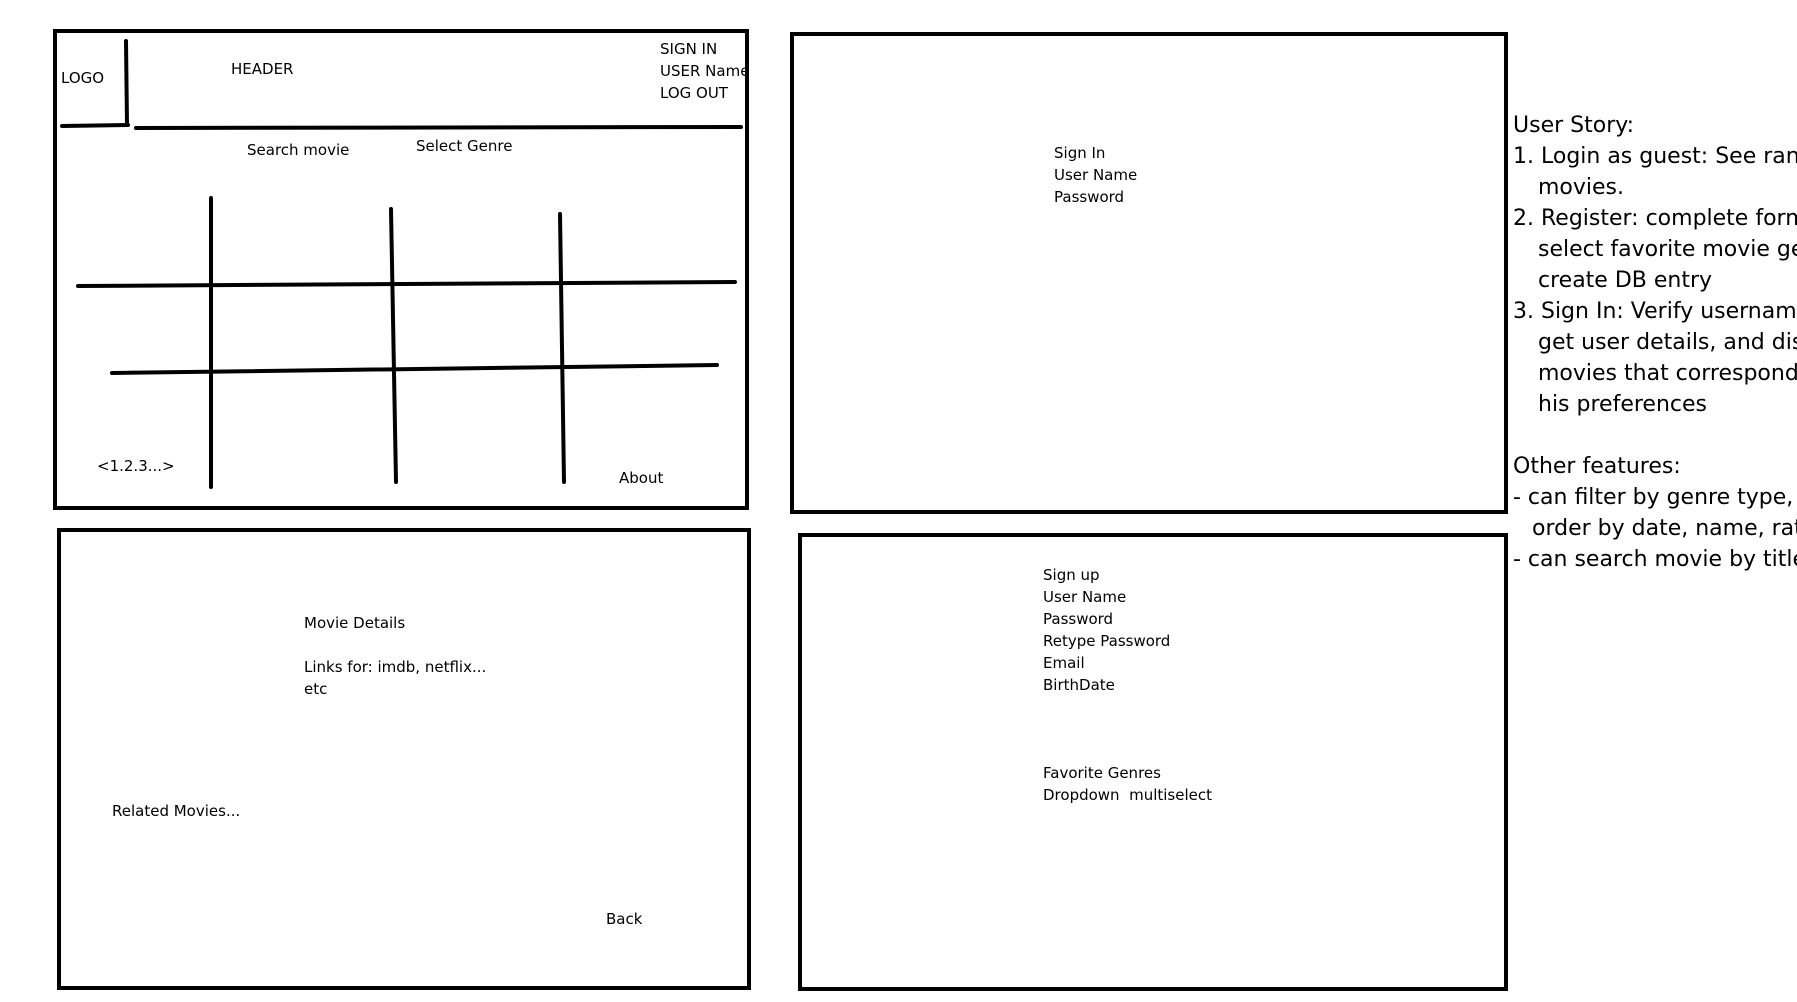 This screenshot has height=1002, width=1797. I want to click on search-movie-input: Search movie, so click(298, 150).